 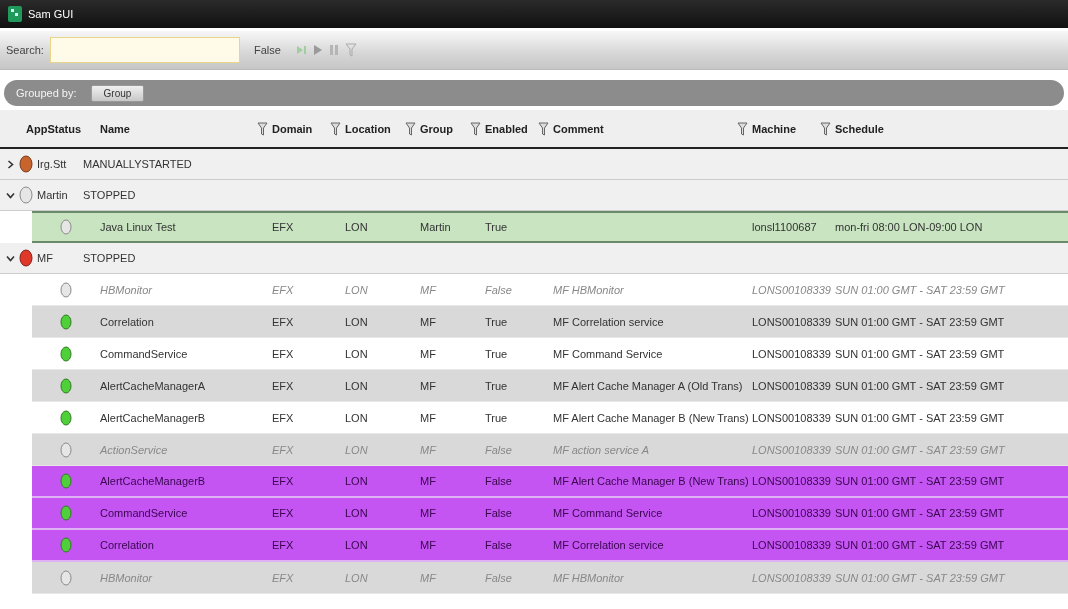 What do you see at coordinates (784, 227) in the screenshot?
I see `machine-cell: lonsl1100687` at bounding box center [784, 227].